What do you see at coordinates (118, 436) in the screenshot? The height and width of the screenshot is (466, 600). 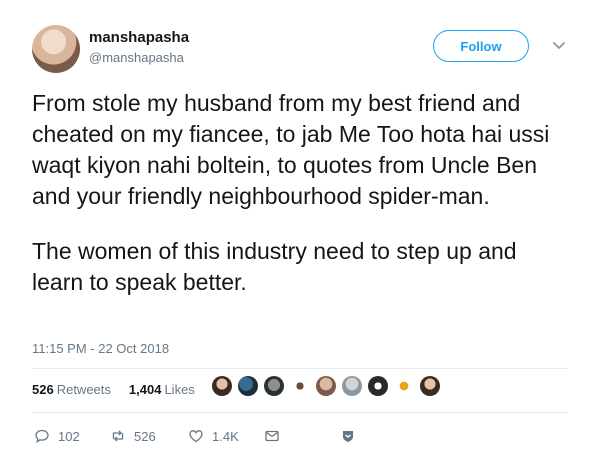 I see `retweet-icon` at bounding box center [118, 436].